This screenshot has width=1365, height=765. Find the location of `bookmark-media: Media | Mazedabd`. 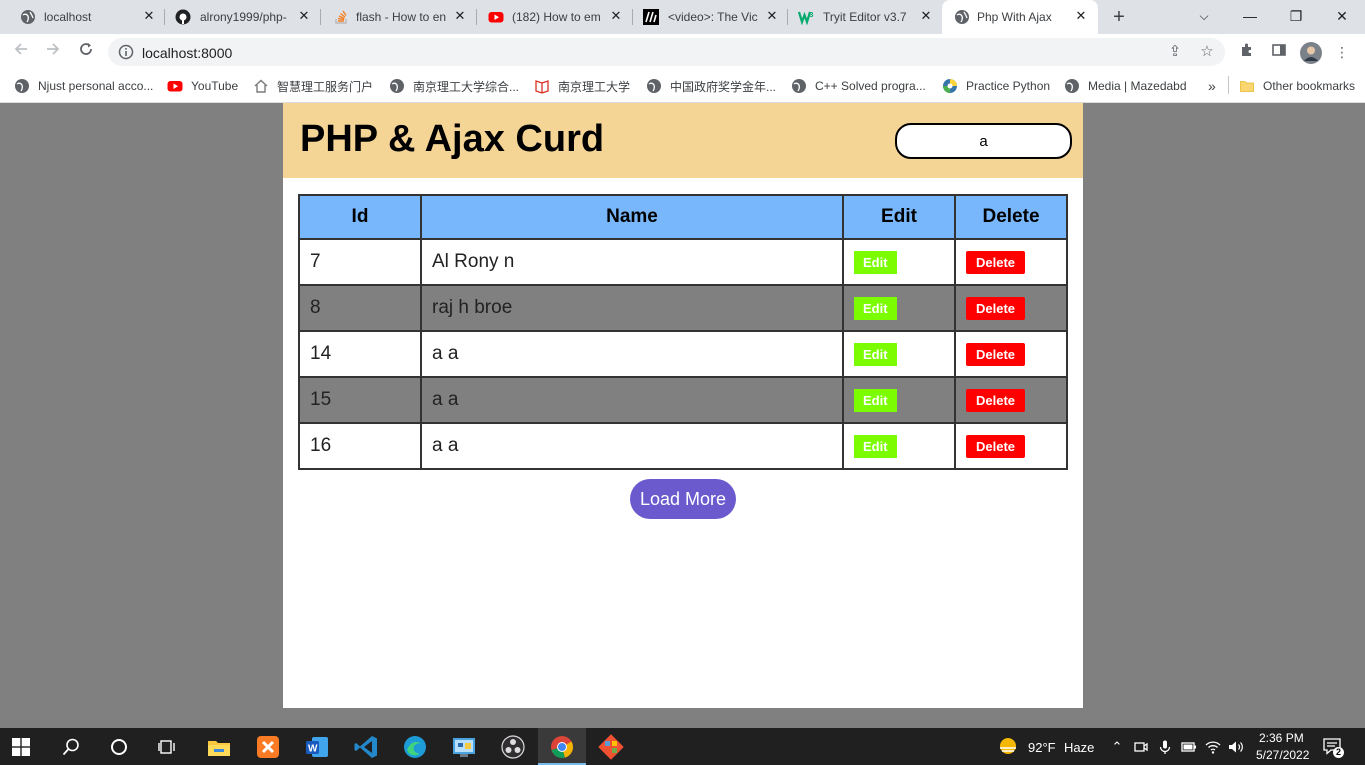

bookmark-media: Media | Mazedabd is located at coordinates (1125, 86).